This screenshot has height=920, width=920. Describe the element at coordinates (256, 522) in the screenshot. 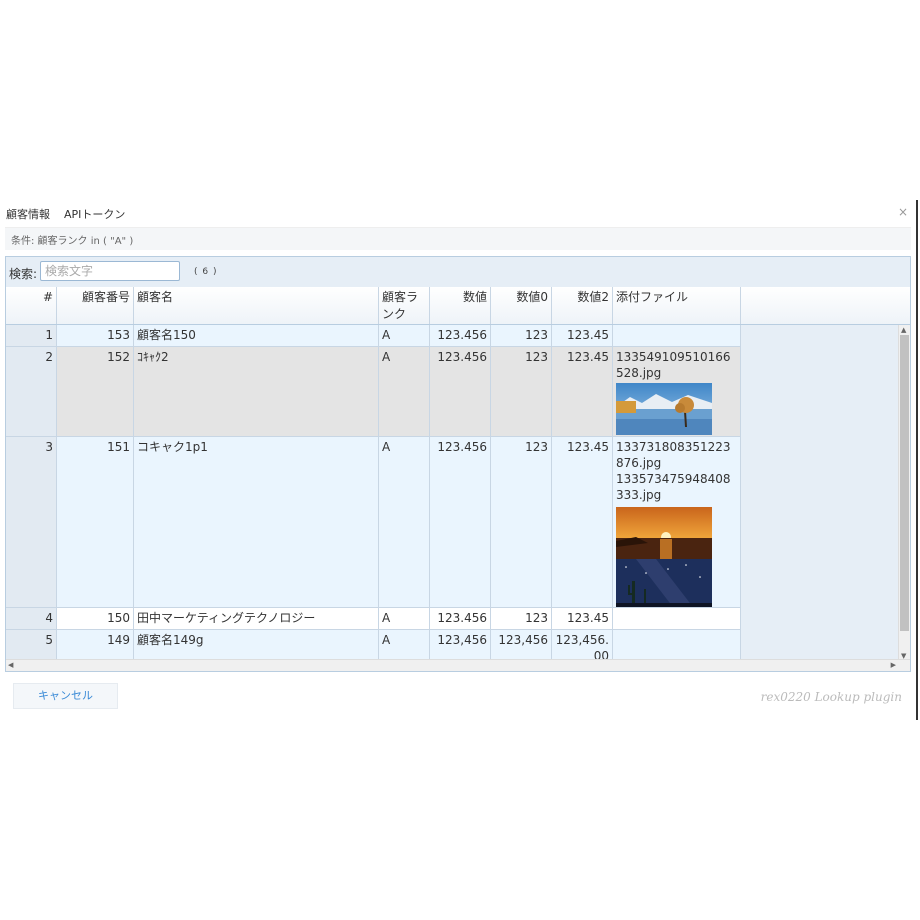

I see `cell-customer-name: コキャク1p1` at that location.